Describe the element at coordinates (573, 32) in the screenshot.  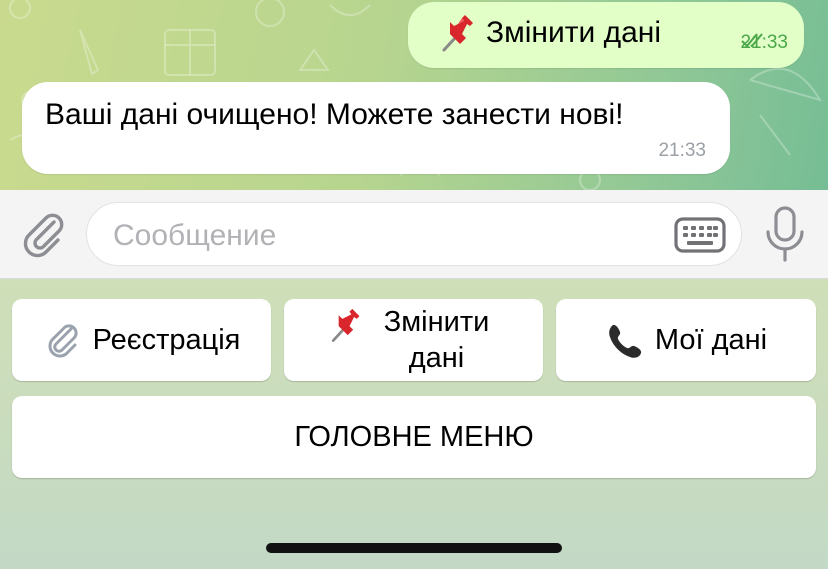
I see `outgoing-message-text: Змінити дані` at that location.